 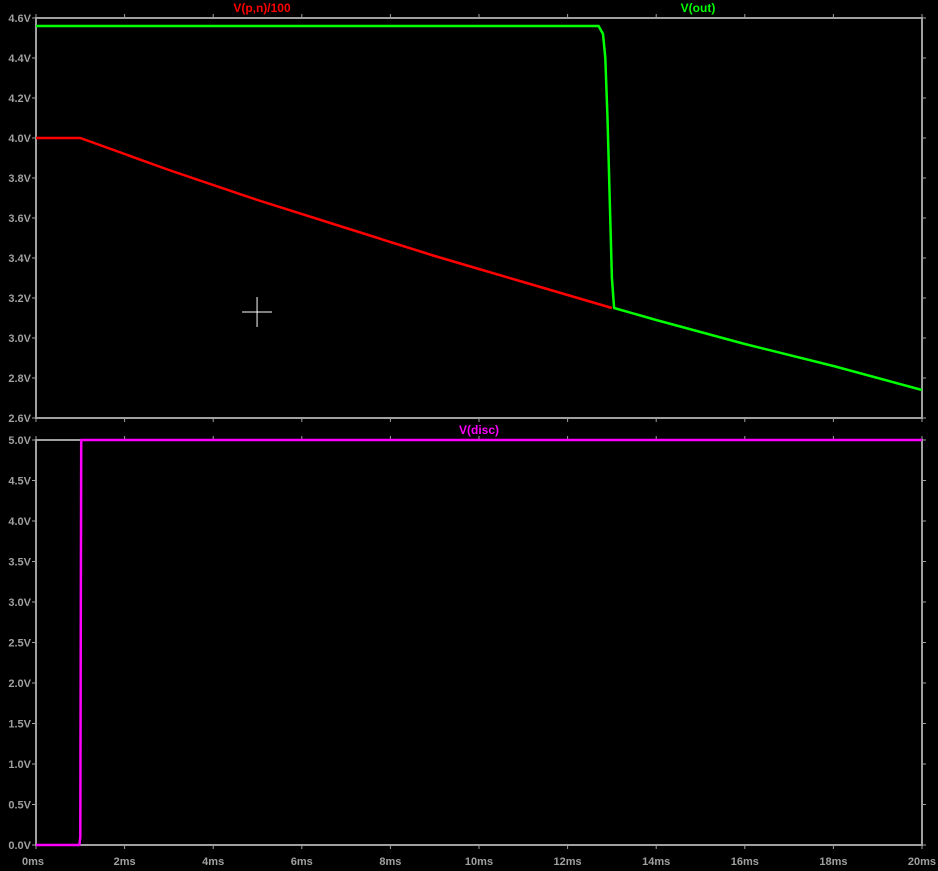 I want to click on trace-label-0: V(p,n)/100, so click(x=262, y=8).